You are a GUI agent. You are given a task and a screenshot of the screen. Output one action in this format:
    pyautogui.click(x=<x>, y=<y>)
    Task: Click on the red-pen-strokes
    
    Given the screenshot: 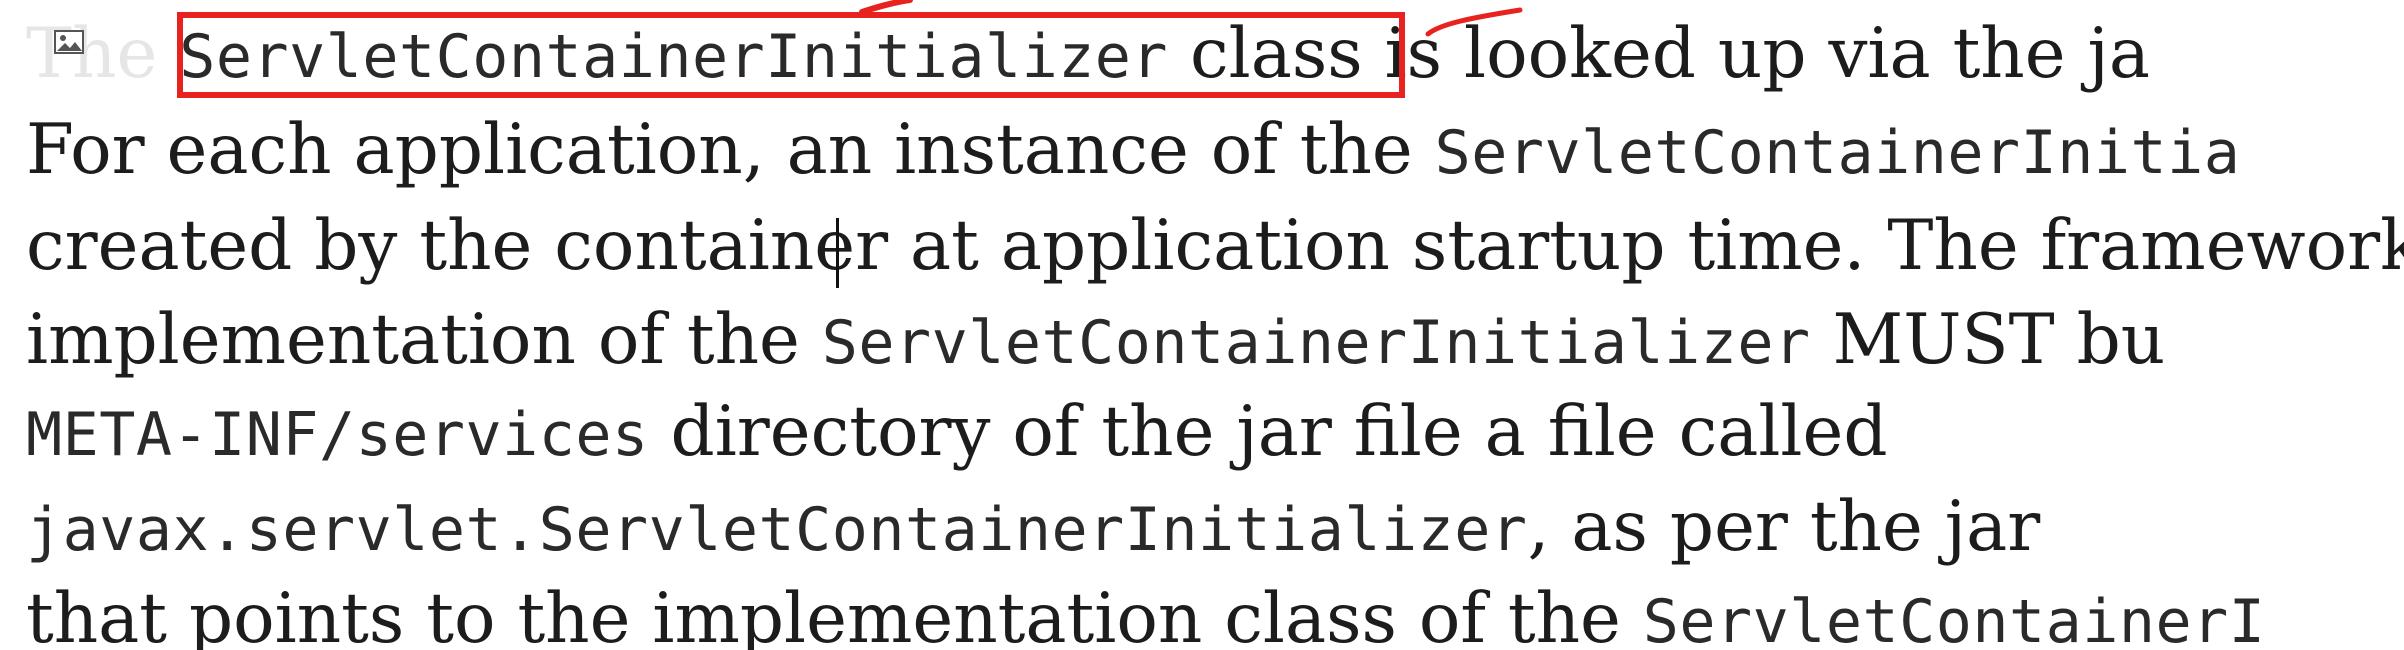 What is the action you would take?
    pyautogui.click(x=1191, y=18)
    